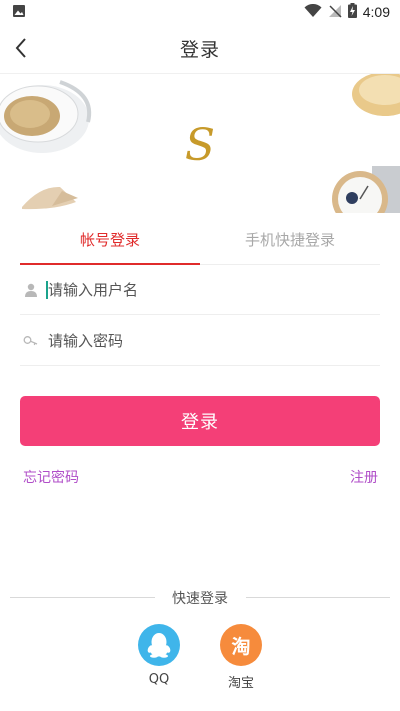  I want to click on user-icon, so click(31, 290).